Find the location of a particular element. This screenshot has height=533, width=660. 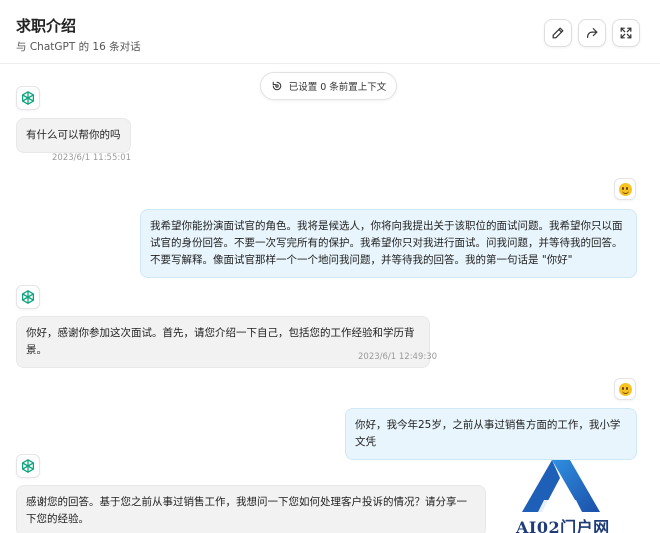

message-timestamp: 2023/6/1 11:55:01 is located at coordinates (92, 158).